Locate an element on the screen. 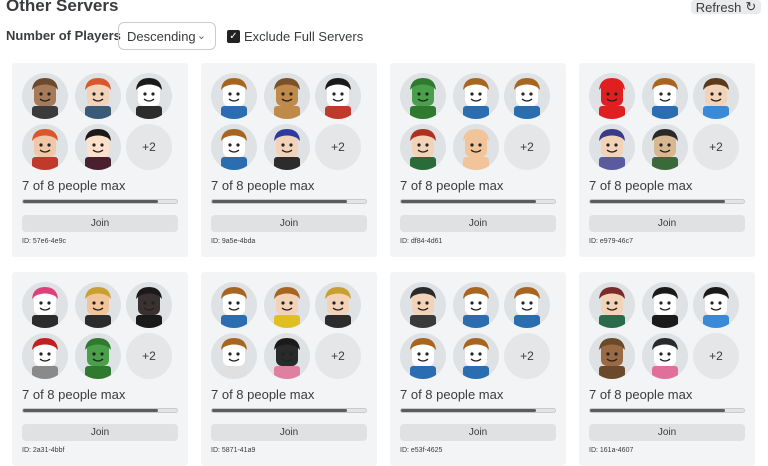 This screenshot has height=466, width=768. exclude-full-label: Exclude Full Servers is located at coordinates (303, 36).